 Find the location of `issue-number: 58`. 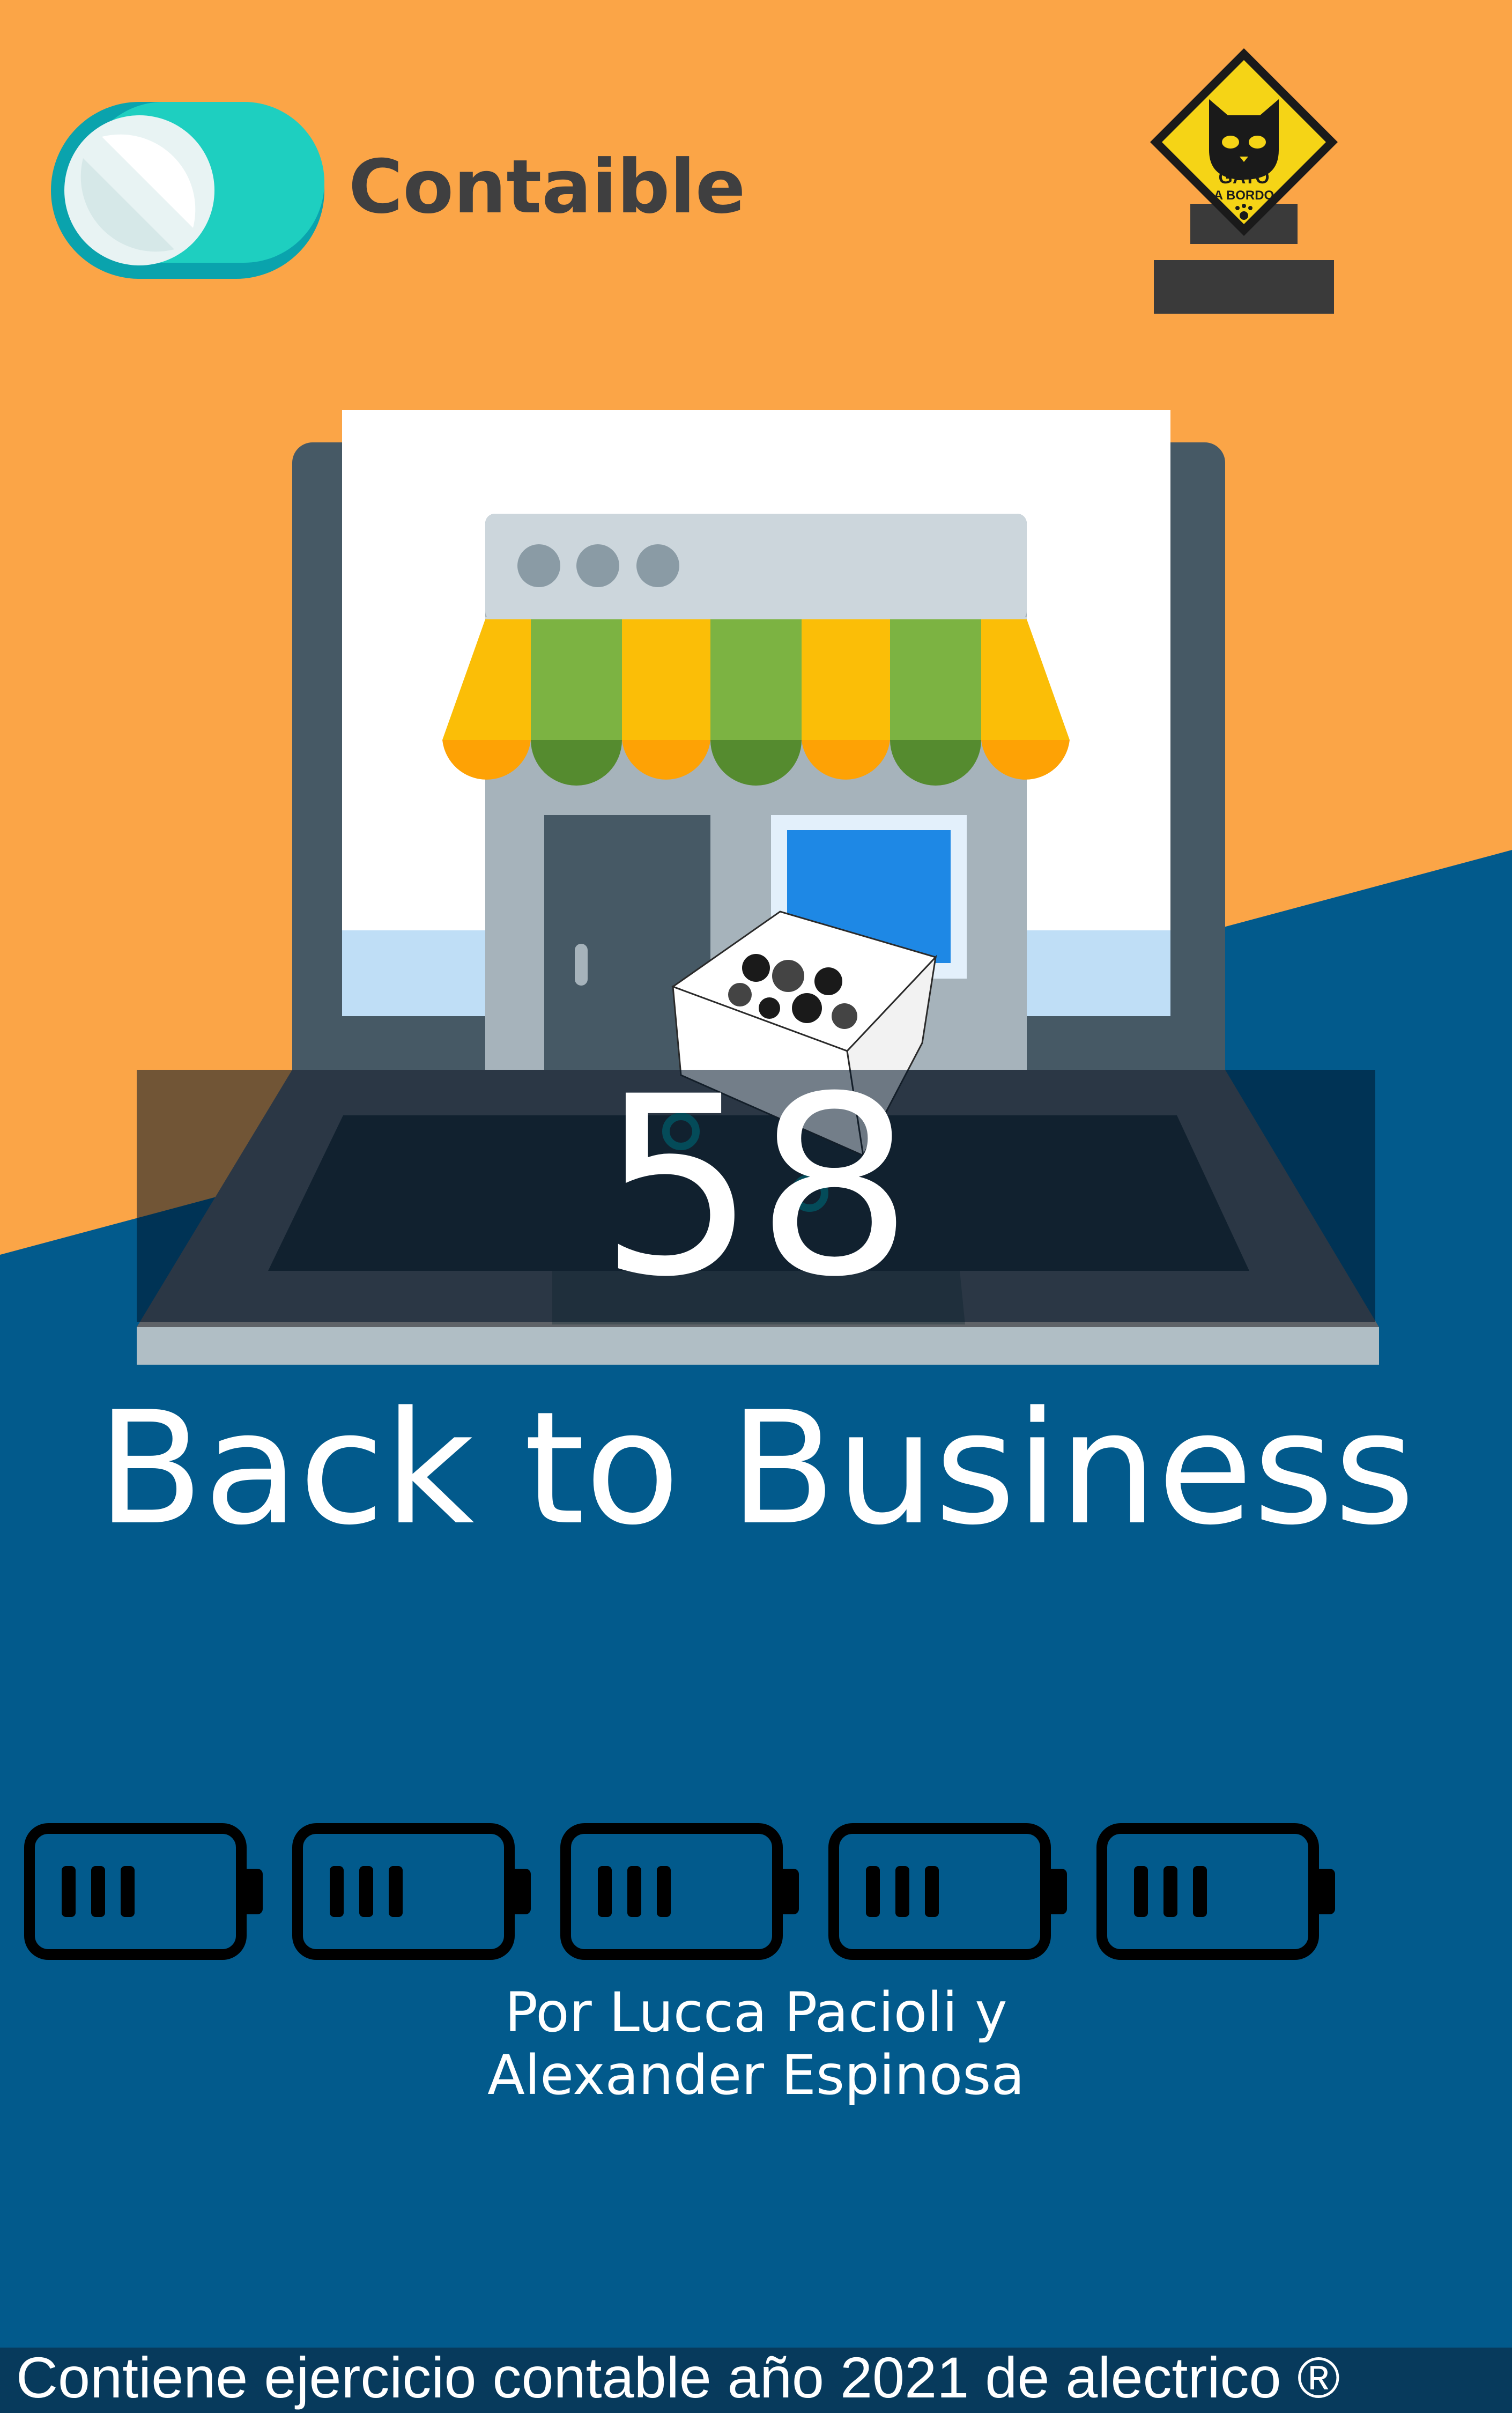

issue-number: 58 is located at coordinates (756, 1187).